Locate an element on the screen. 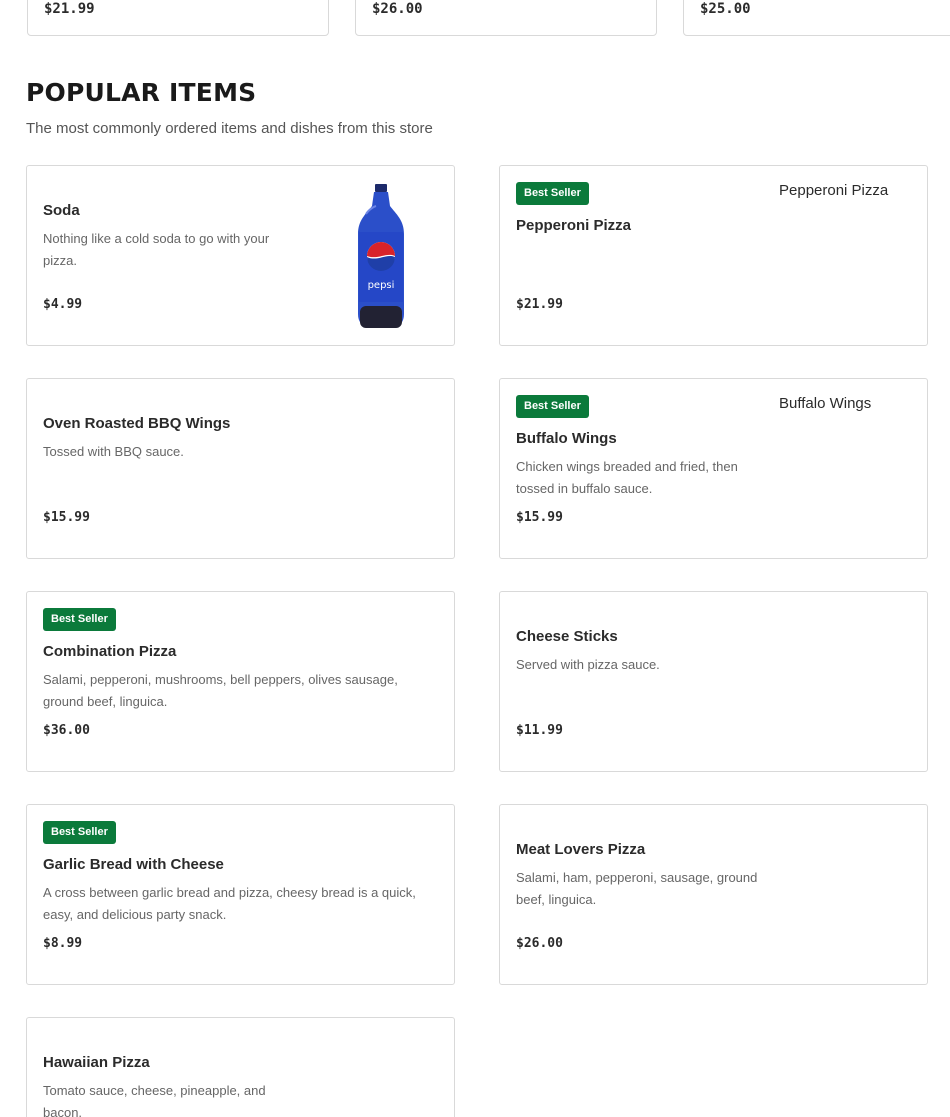 This screenshot has width=950, height=1117. item-name: Combination Pizza is located at coordinates (110, 651).